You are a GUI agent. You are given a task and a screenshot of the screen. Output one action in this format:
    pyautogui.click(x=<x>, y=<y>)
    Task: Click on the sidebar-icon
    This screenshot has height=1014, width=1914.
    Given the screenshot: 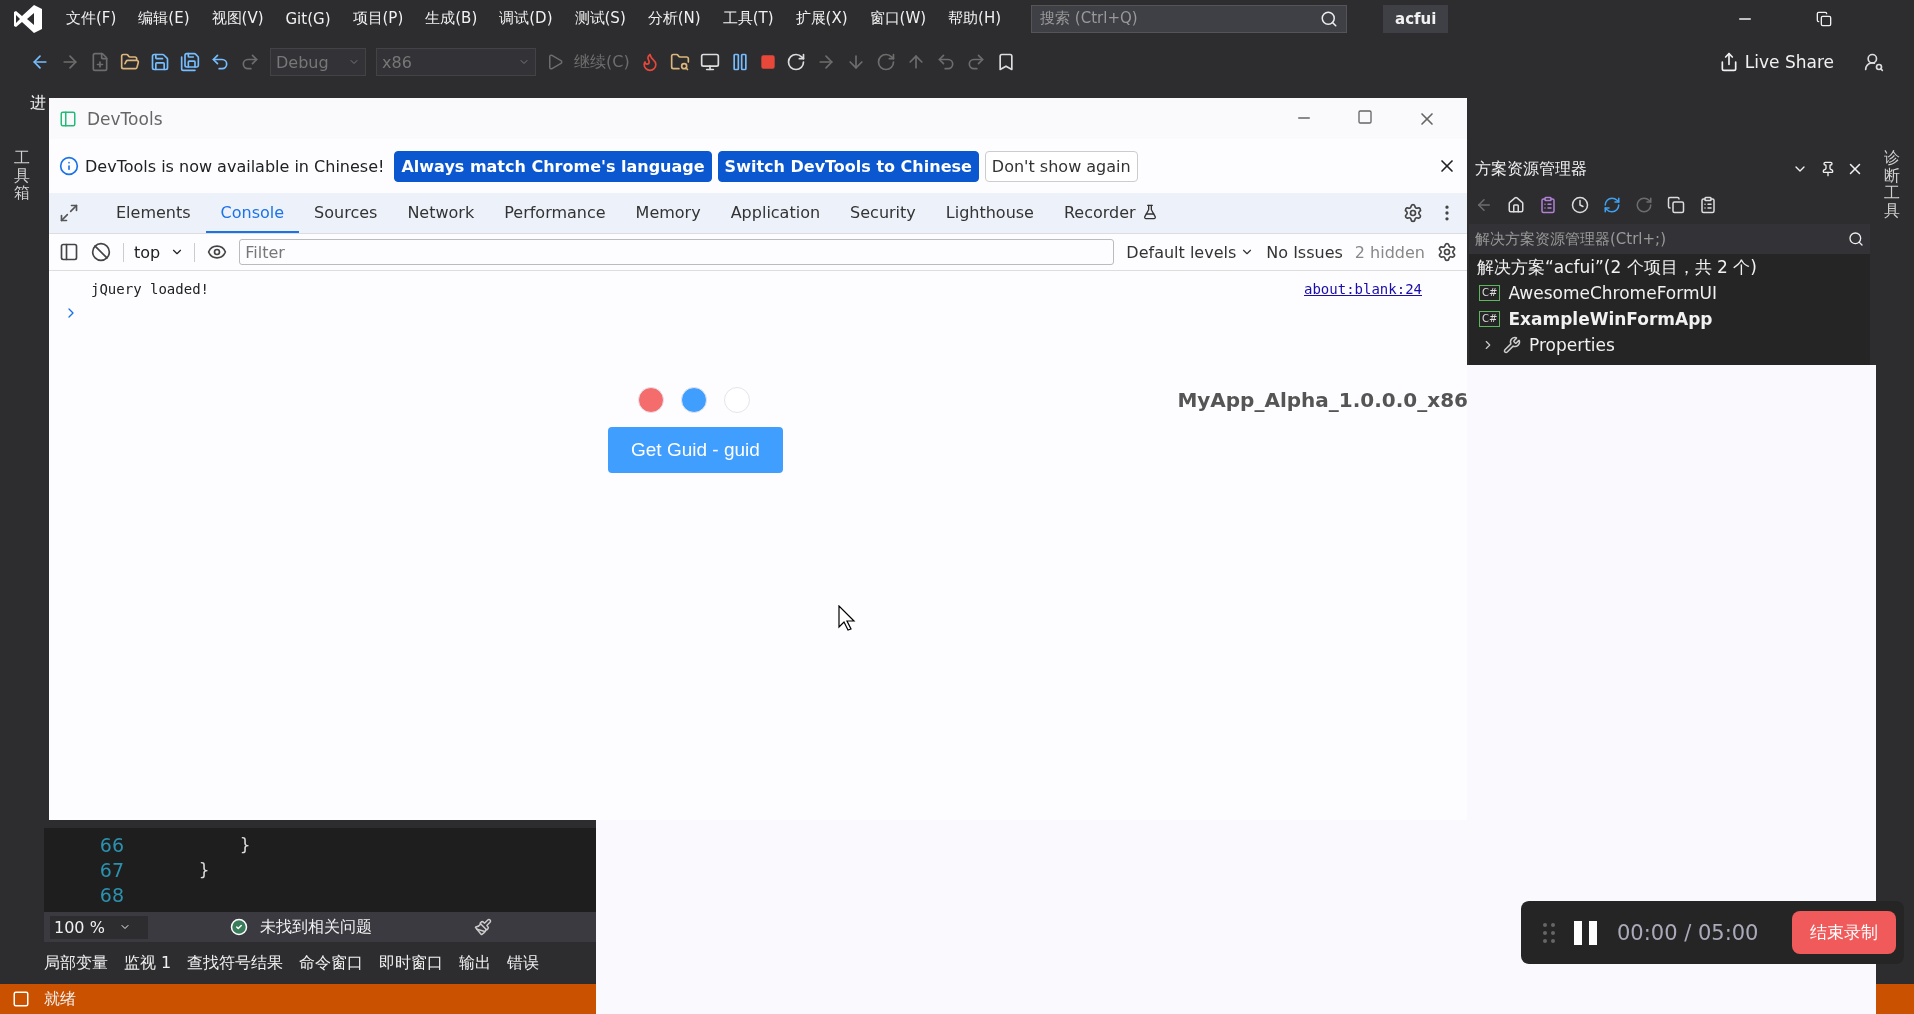 What is the action you would take?
    pyautogui.click(x=69, y=252)
    